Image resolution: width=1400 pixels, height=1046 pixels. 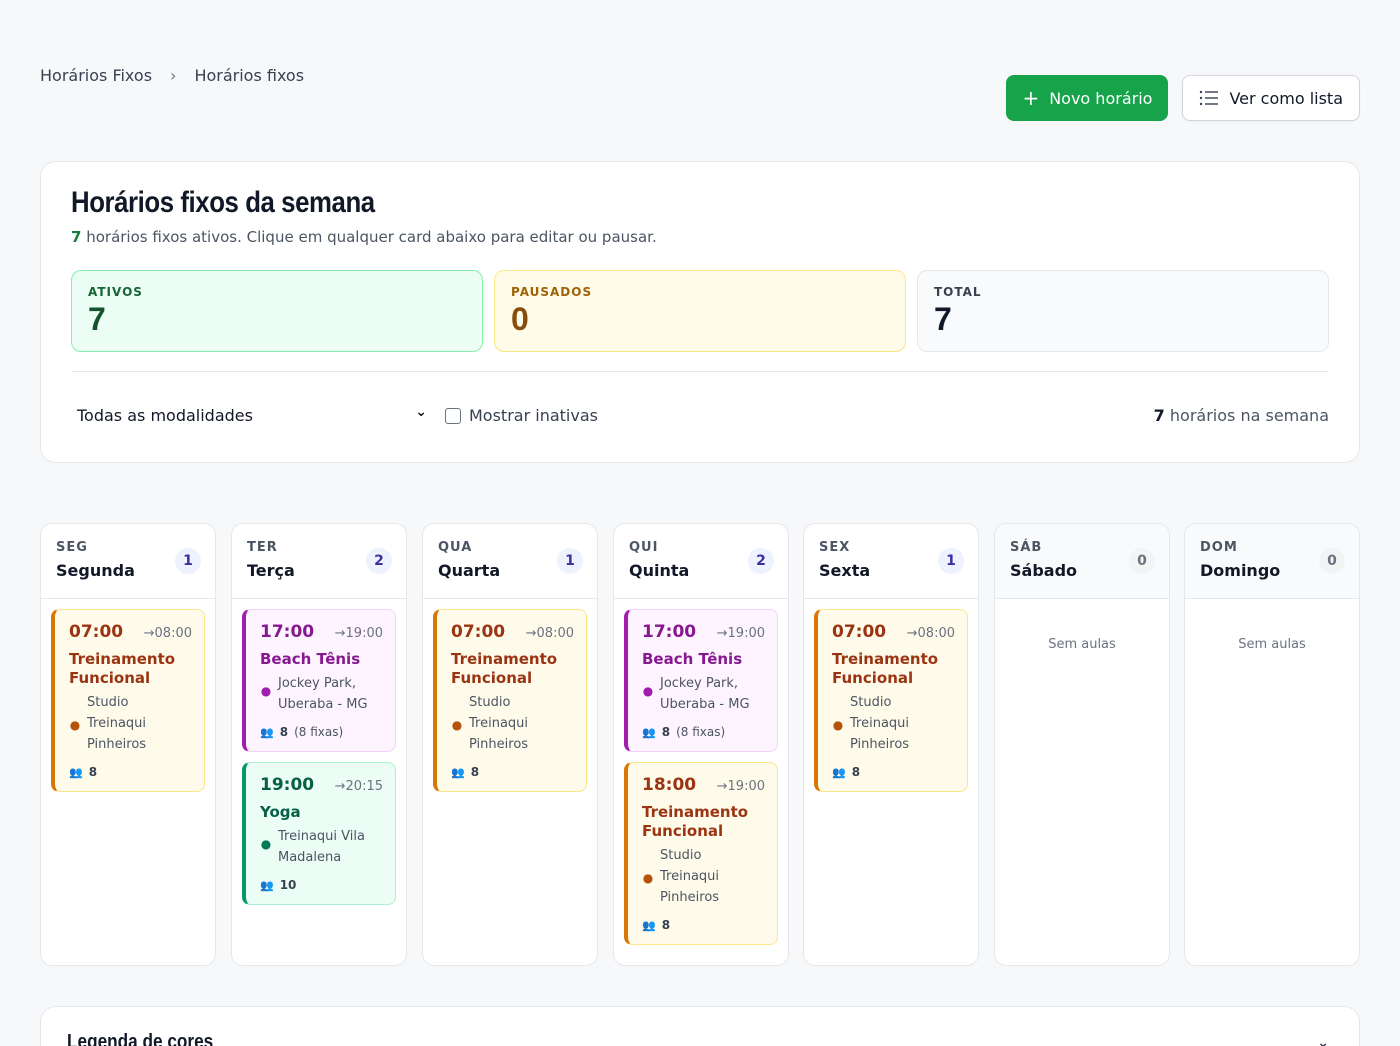 I want to click on day-column-dom: DOM Domingo 0 Sem aulas, so click(x=1272, y=744).